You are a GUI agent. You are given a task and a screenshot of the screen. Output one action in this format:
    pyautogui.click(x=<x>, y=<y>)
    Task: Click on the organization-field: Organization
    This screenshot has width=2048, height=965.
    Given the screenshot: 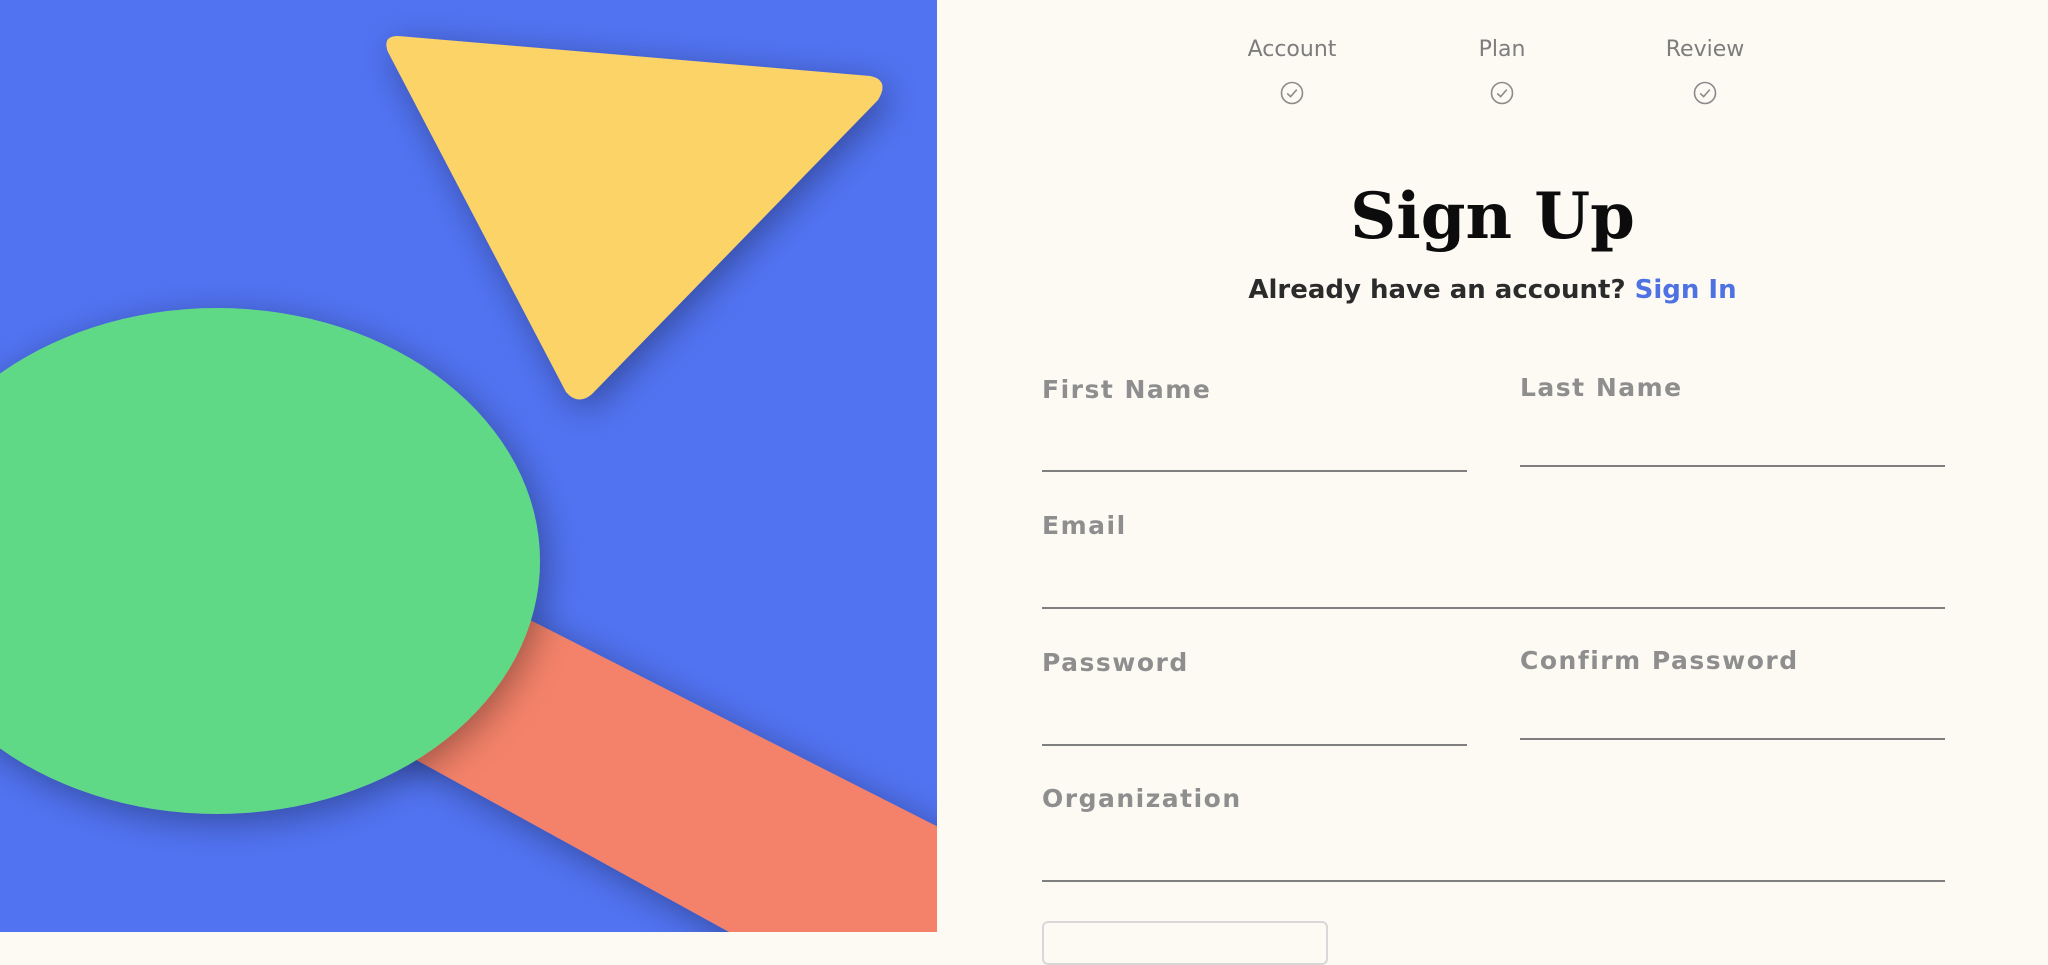 What is the action you would take?
    pyautogui.click(x=1493, y=832)
    